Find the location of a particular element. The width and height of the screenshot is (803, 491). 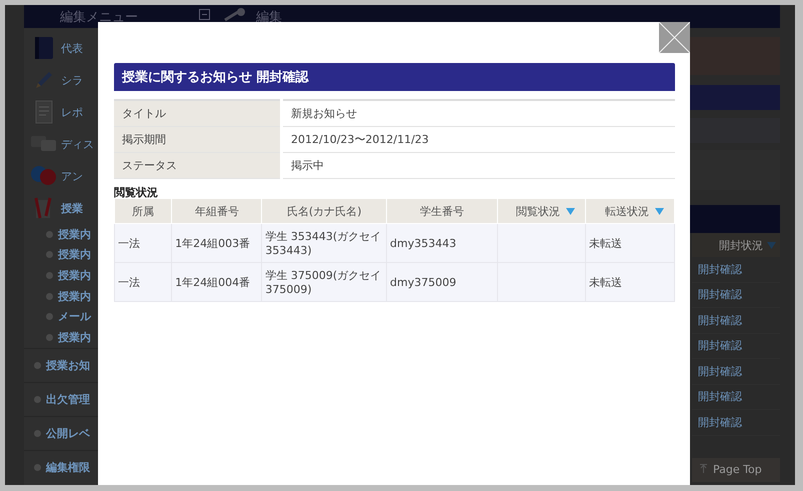

menu-title: 編集メニュー is located at coordinates (99, 17).